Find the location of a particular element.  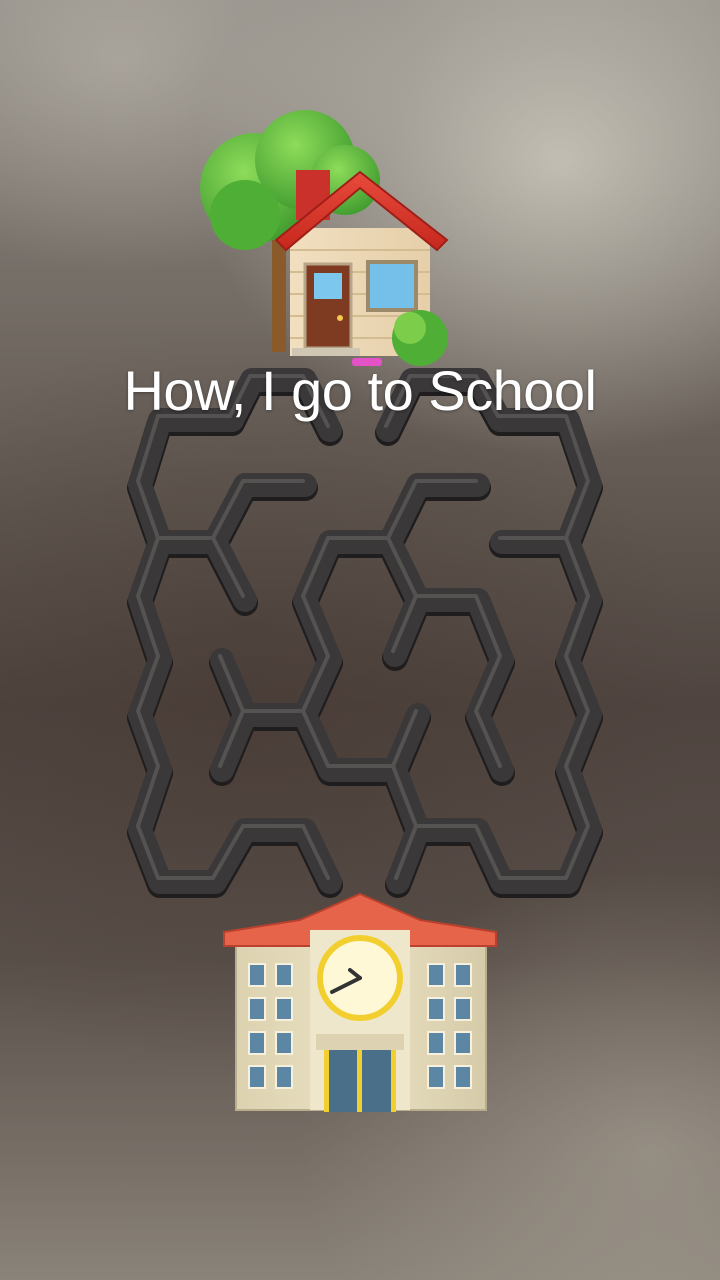

puzzle-title: How, I go to School is located at coordinates (360, 390).